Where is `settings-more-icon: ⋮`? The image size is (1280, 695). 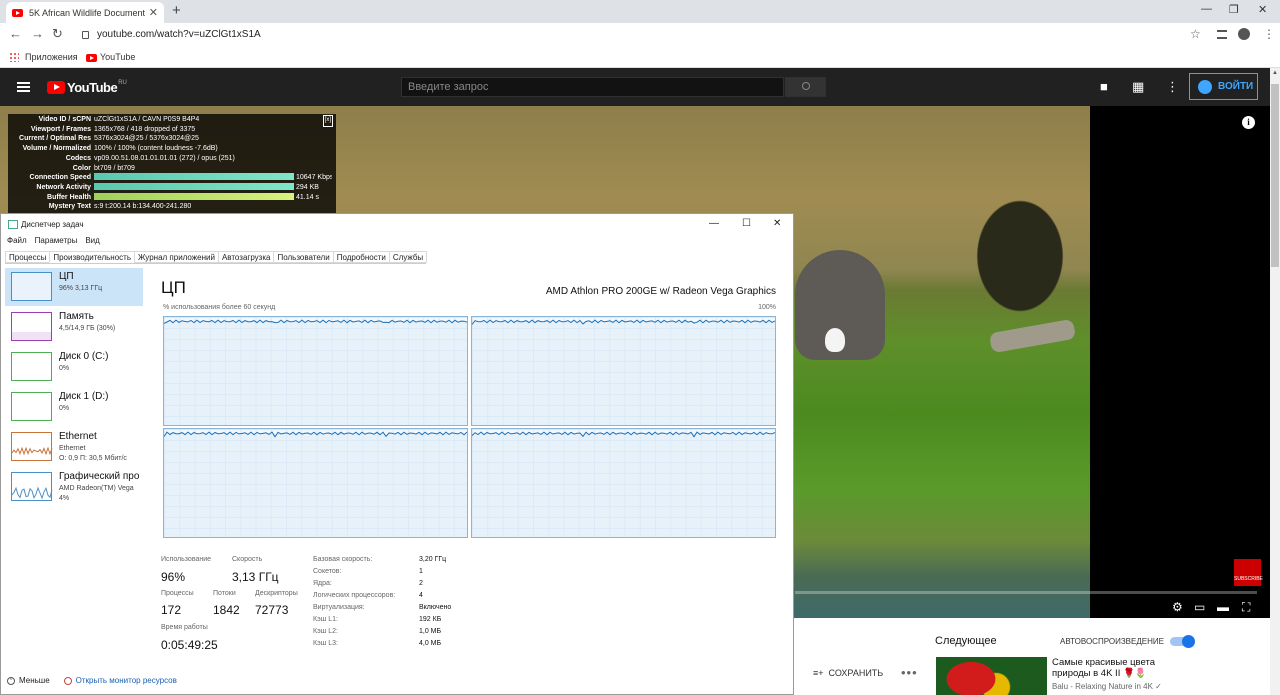 settings-more-icon: ⋮ is located at coordinates (1172, 87).